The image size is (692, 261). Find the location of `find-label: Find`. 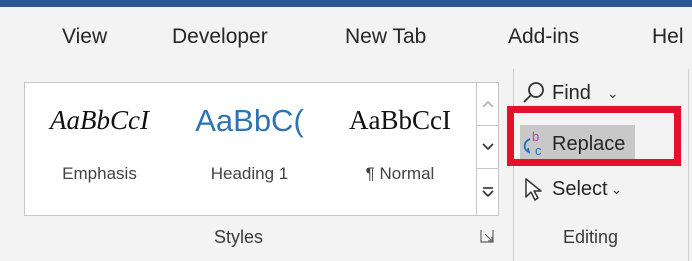

find-label: Find is located at coordinates (571, 92).